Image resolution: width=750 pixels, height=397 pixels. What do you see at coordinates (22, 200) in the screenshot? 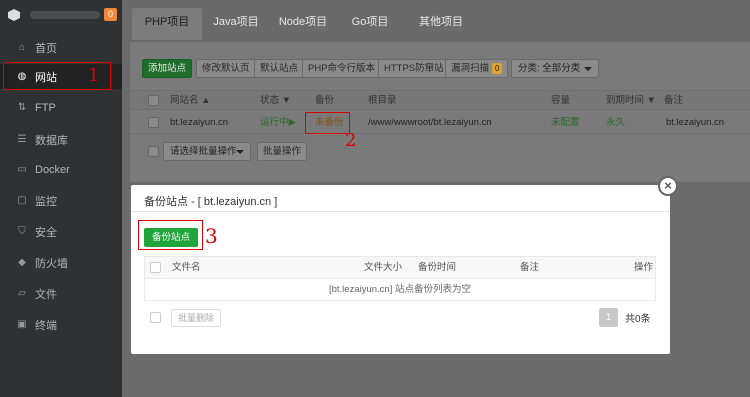
I see `monitor-icon: ▢` at bounding box center [22, 200].